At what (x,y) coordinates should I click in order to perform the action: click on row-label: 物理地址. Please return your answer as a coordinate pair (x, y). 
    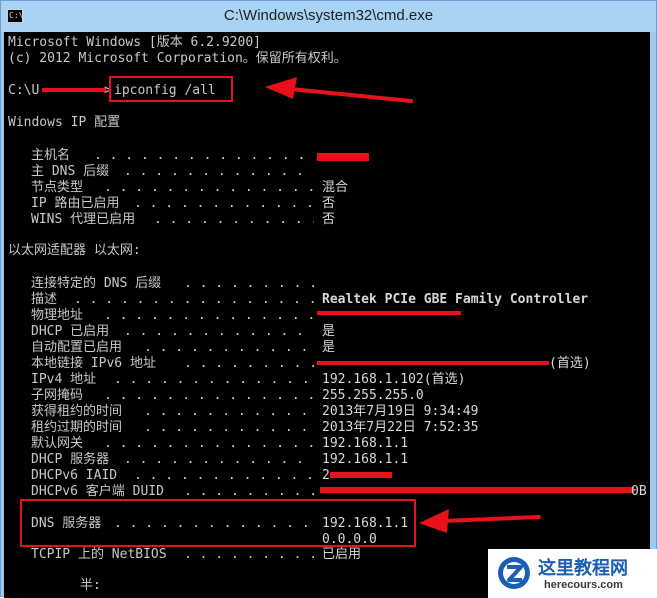
    Looking at the image, I should click on (57, 315).